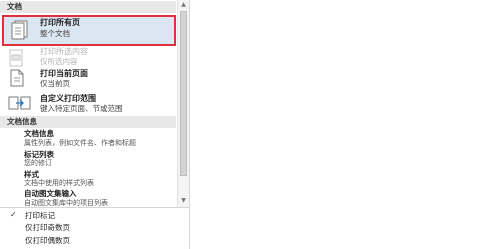  I want to click on section-header-document-info: 文档信息, so click(88, 122).